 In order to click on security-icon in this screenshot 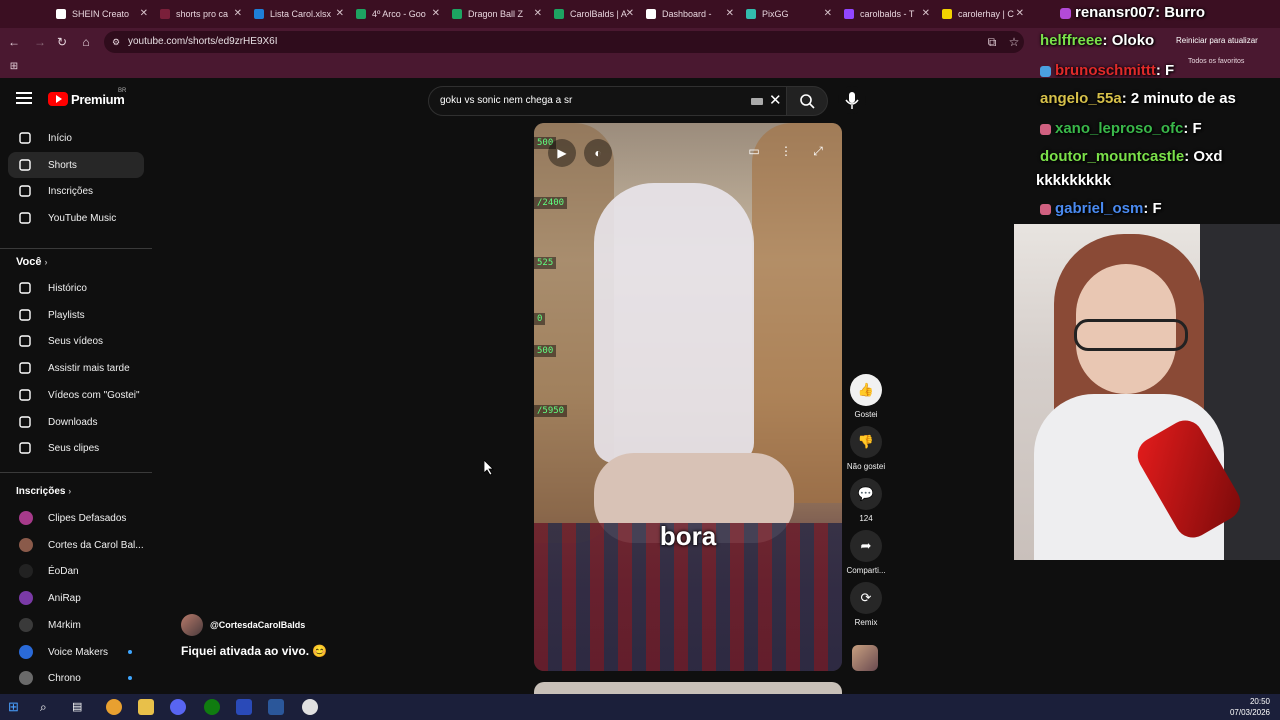, I will do `click(244, 707)`.